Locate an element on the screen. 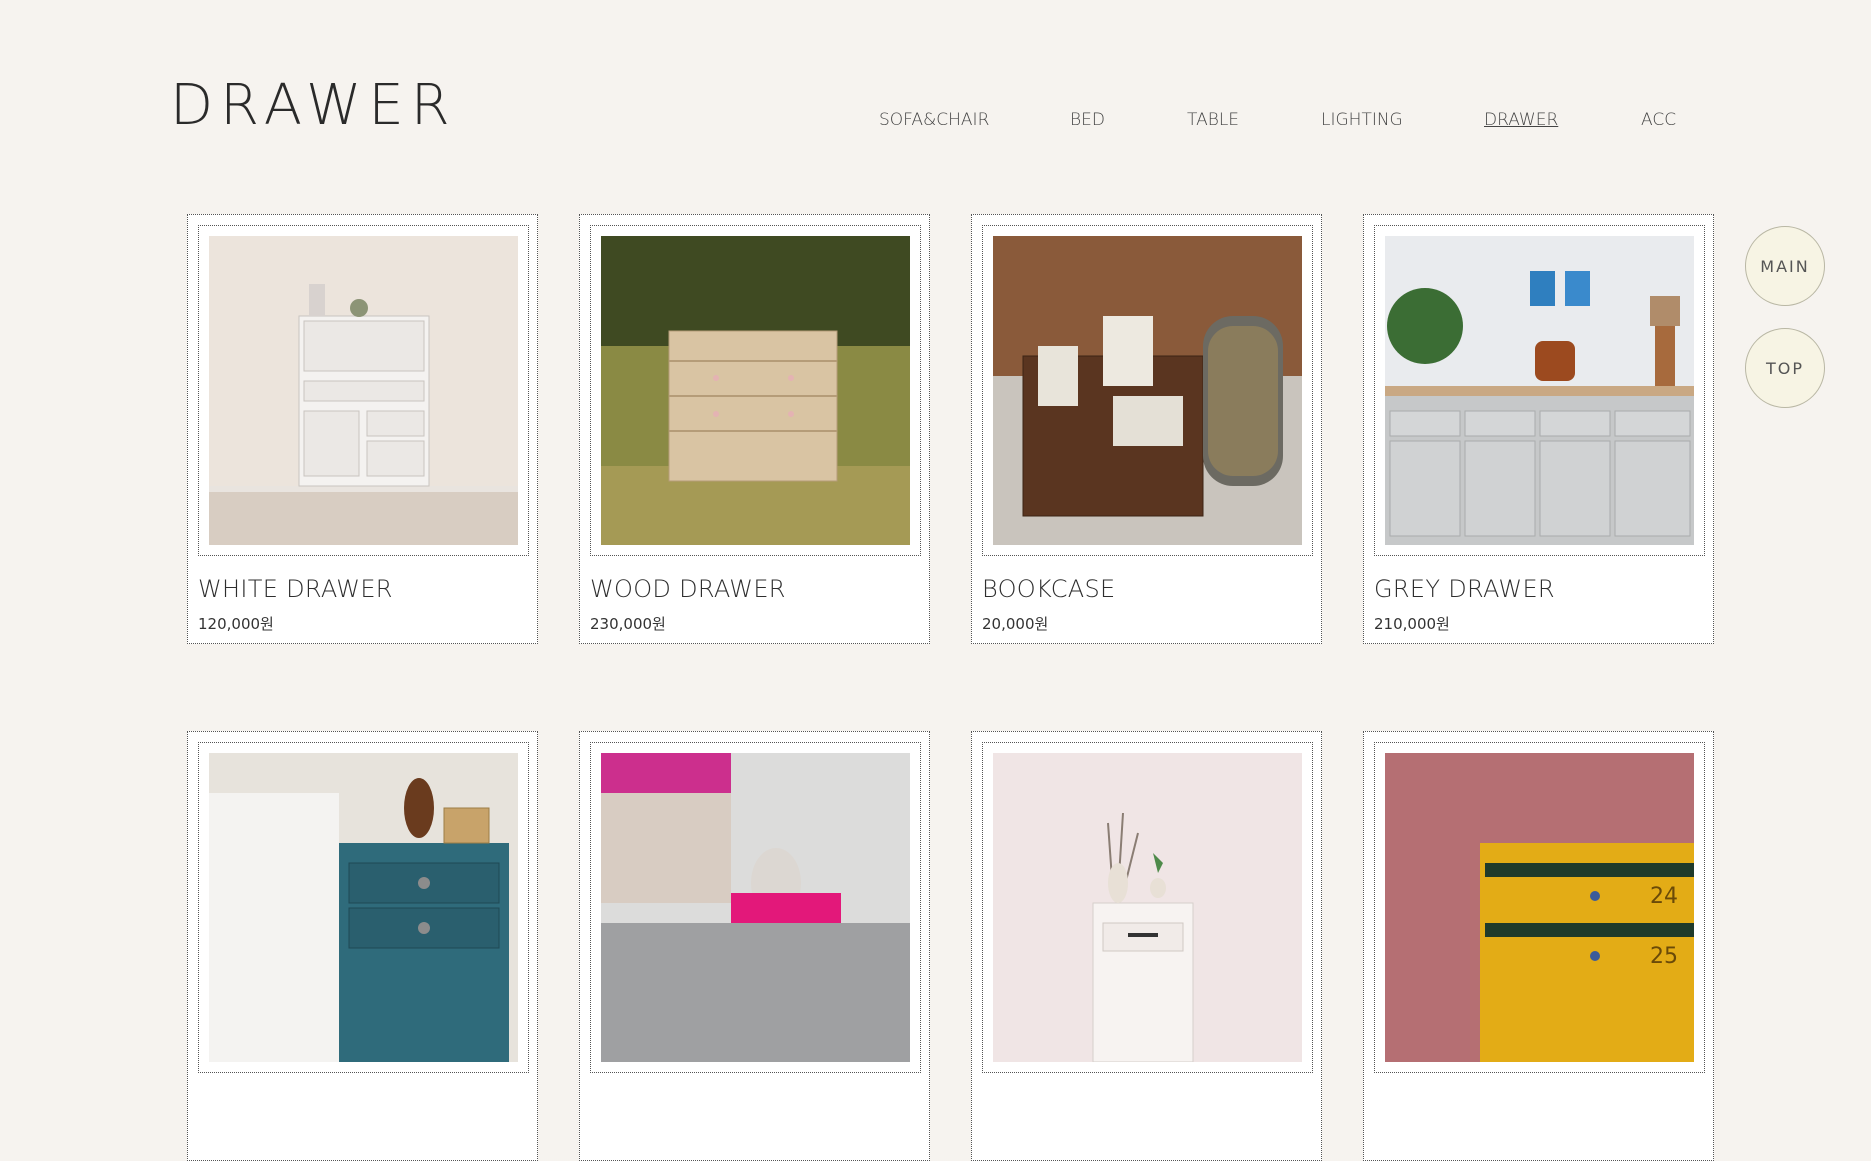  product-image-frame: 24 25 is located at coordinates (1539, 907).